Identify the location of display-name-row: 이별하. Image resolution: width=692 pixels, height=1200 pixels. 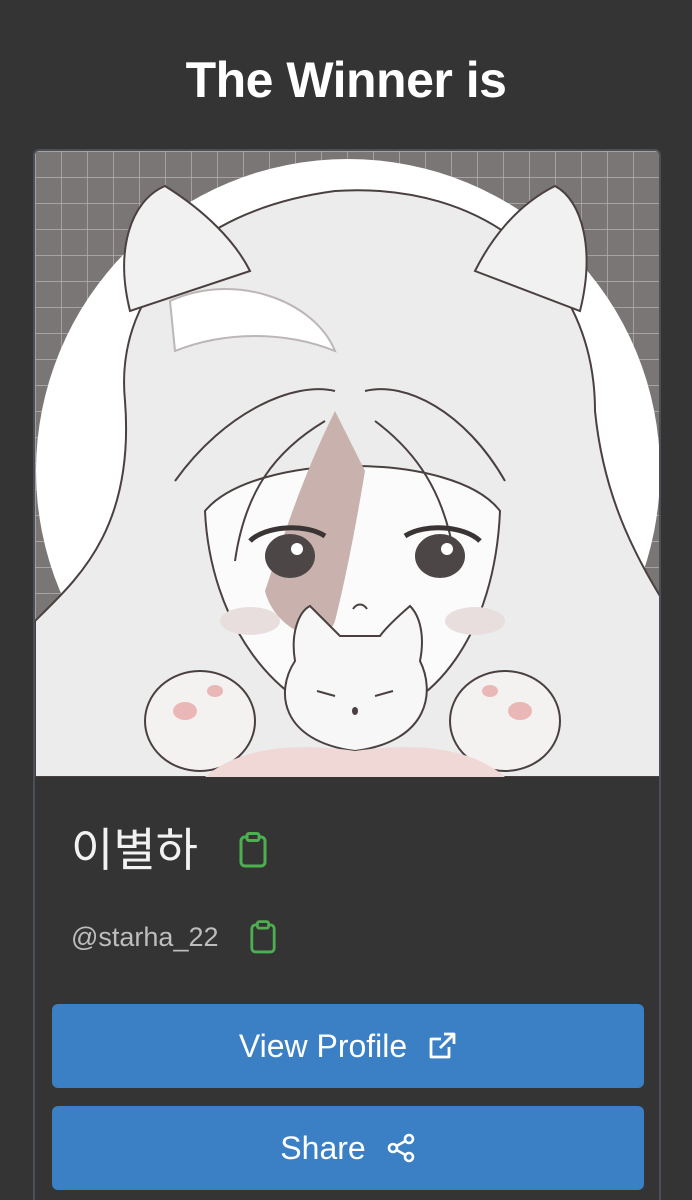
(169, 850).